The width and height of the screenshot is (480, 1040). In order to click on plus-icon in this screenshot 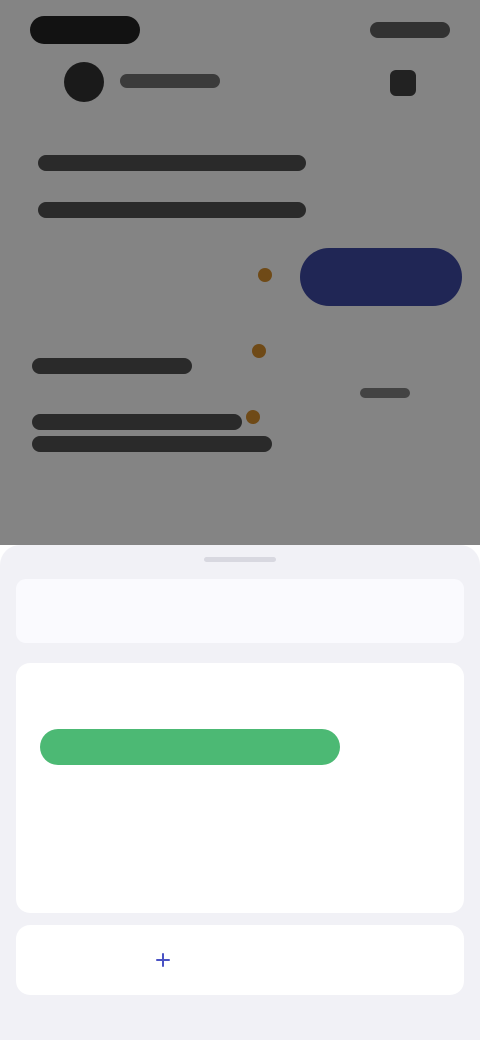, I will do `click(163, 960)`.